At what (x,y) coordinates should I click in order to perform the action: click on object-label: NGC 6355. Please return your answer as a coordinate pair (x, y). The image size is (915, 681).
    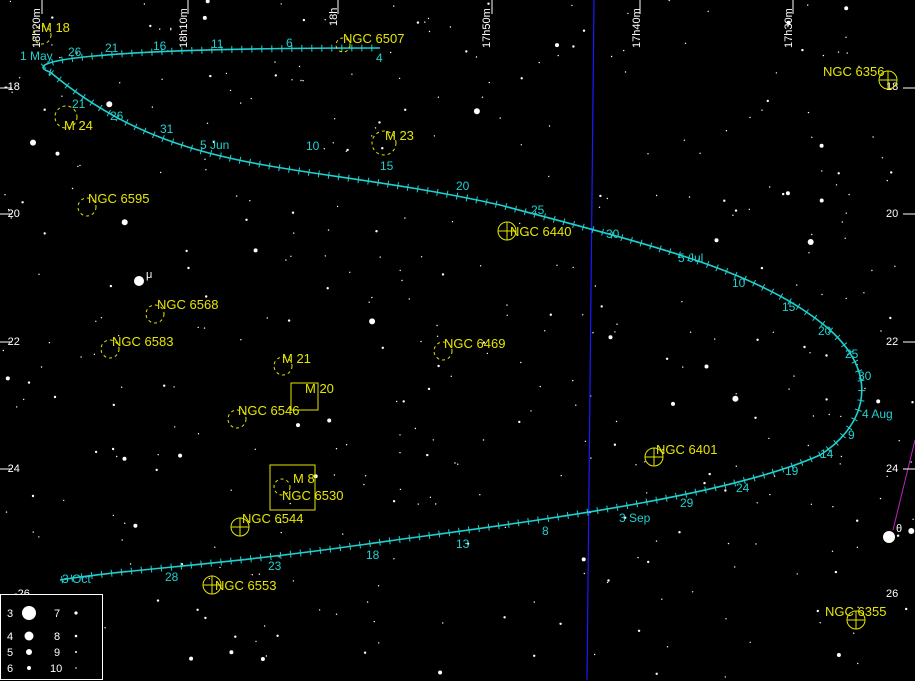
    Looking at the image, I should click on (855, 611).